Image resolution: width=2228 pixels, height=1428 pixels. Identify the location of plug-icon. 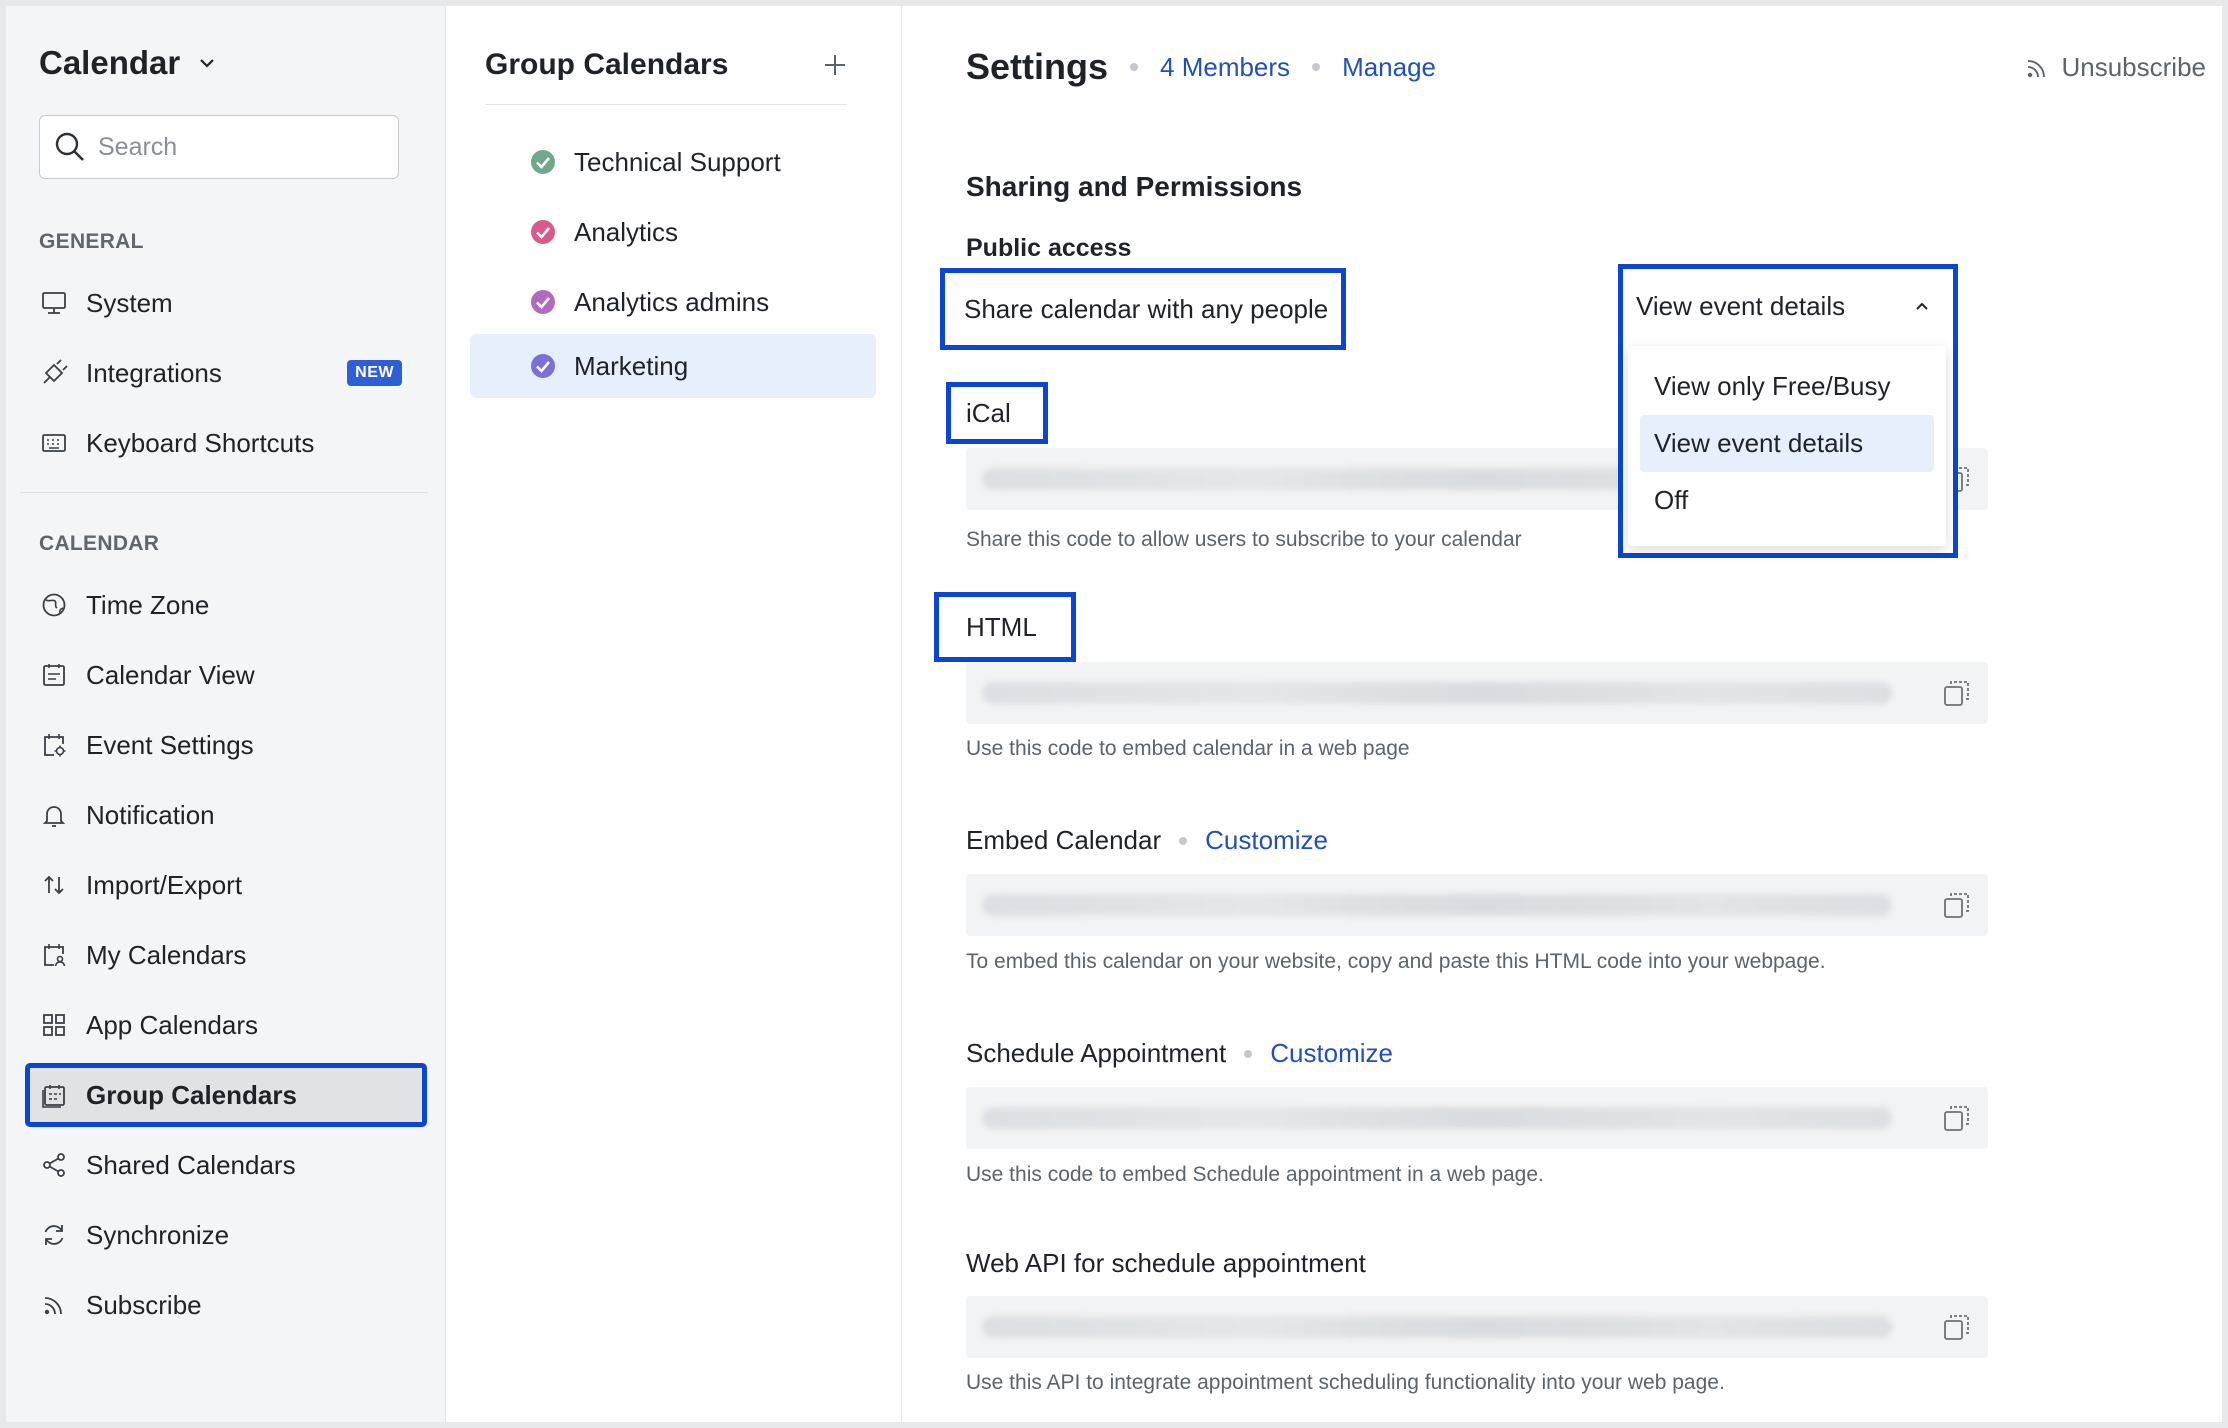
(55, 371).